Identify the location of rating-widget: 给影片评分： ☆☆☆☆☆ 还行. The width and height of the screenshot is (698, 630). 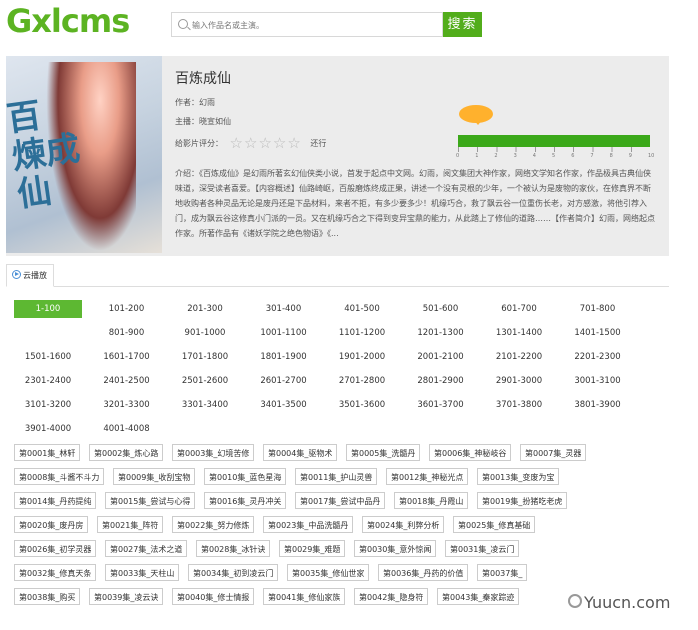
(250, 143).